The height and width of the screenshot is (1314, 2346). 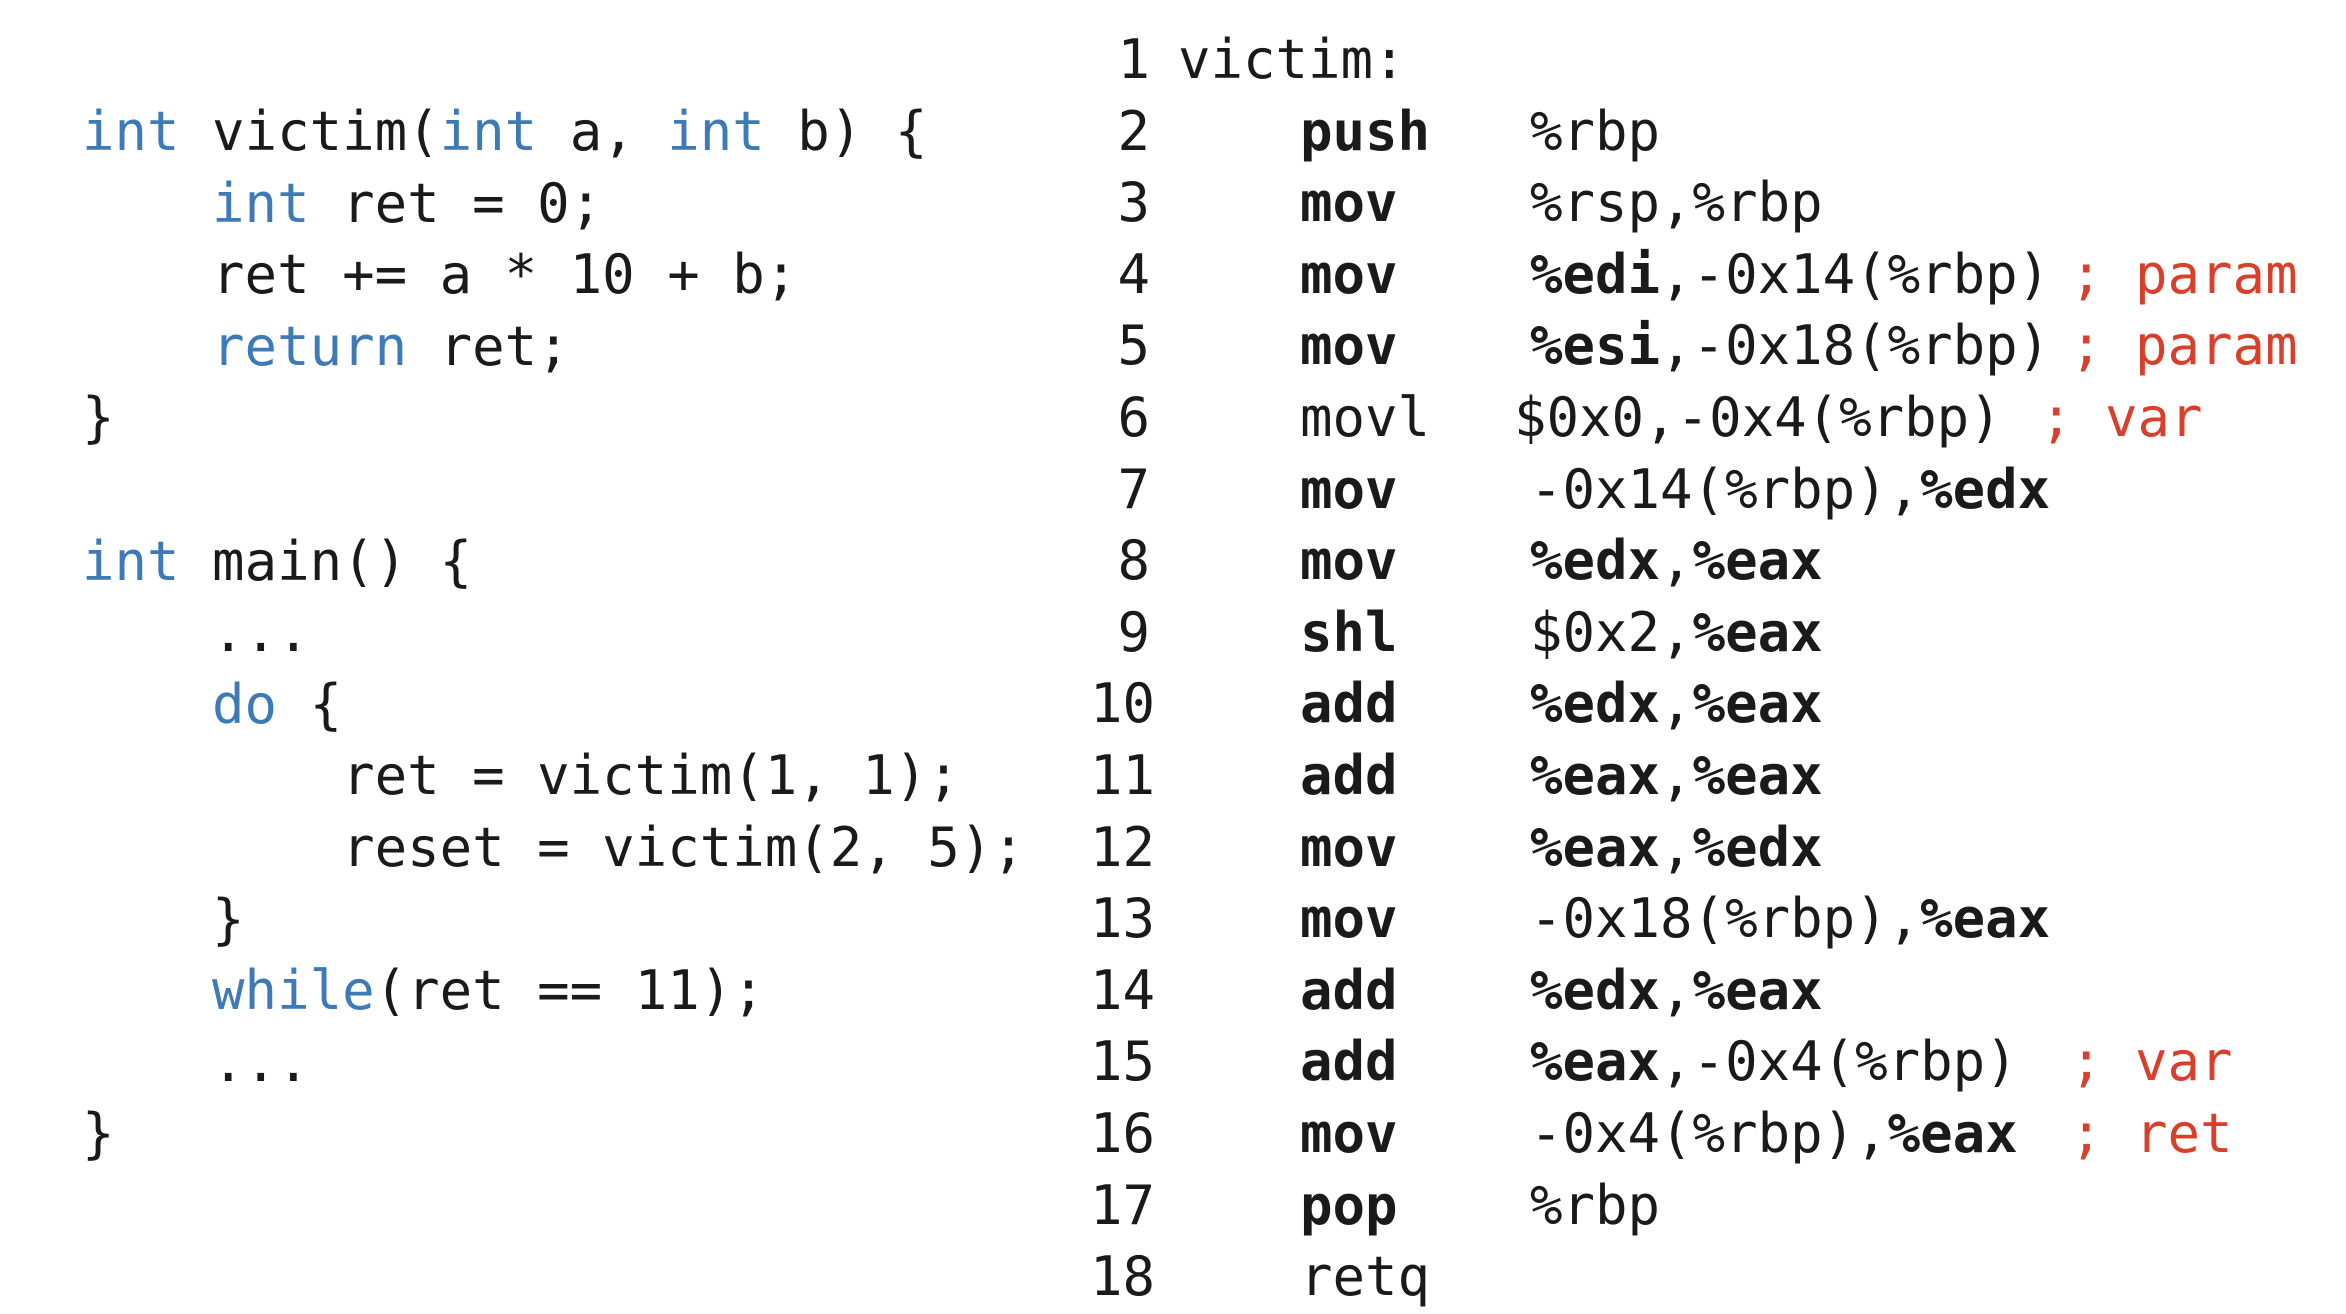 I want to click on asm-line-number: 16, so click(x=1123, y=1133).